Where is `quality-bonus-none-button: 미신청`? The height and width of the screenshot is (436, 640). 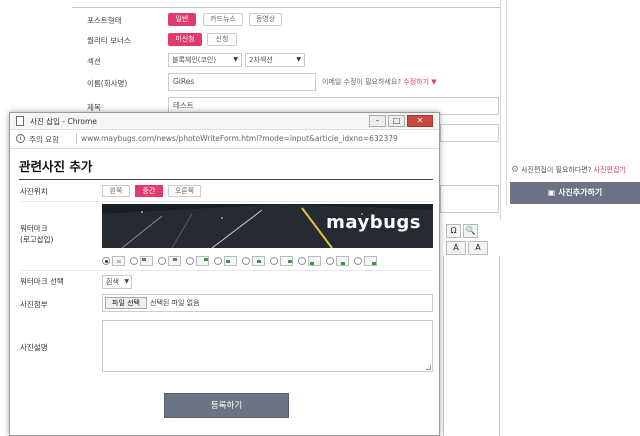 quality-bonus-none-button: 미신청 is located at coordinates (185, 39).